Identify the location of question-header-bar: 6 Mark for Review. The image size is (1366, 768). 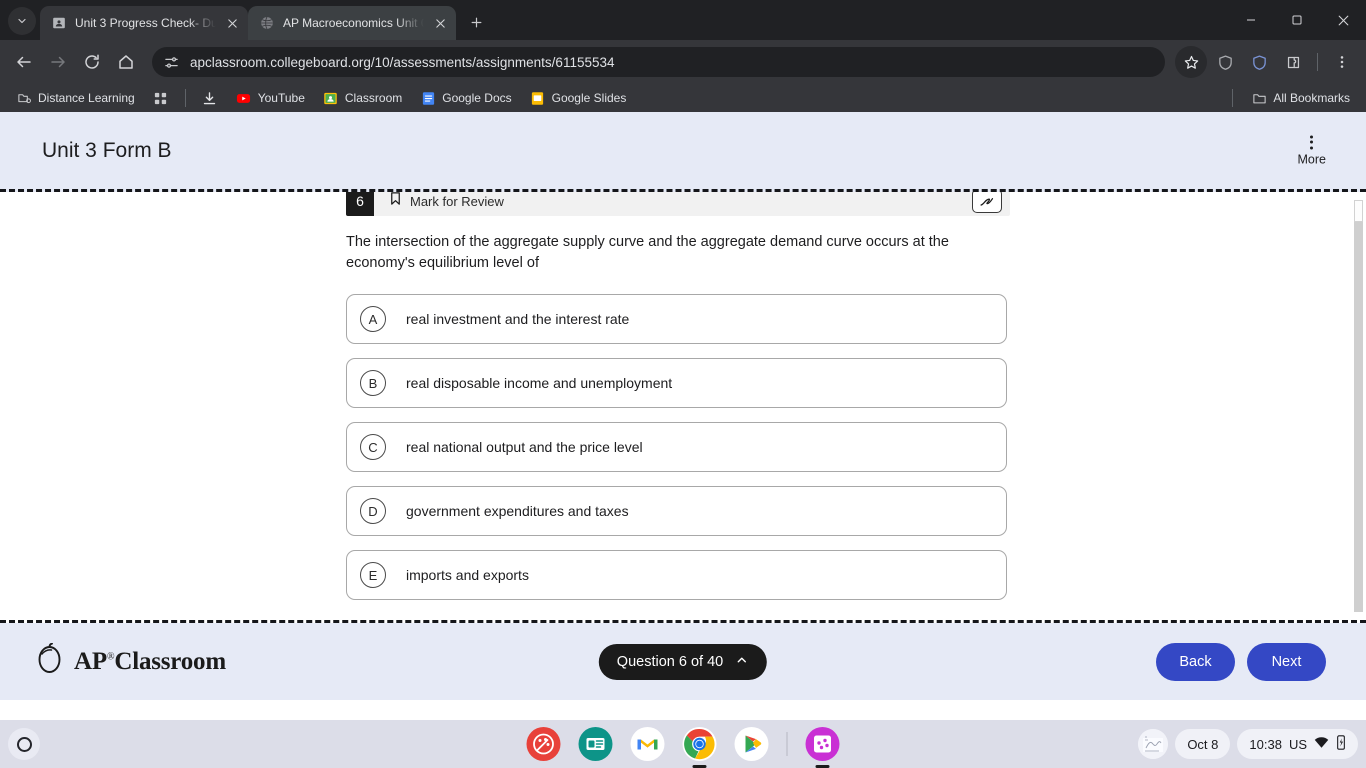
(678, 204).